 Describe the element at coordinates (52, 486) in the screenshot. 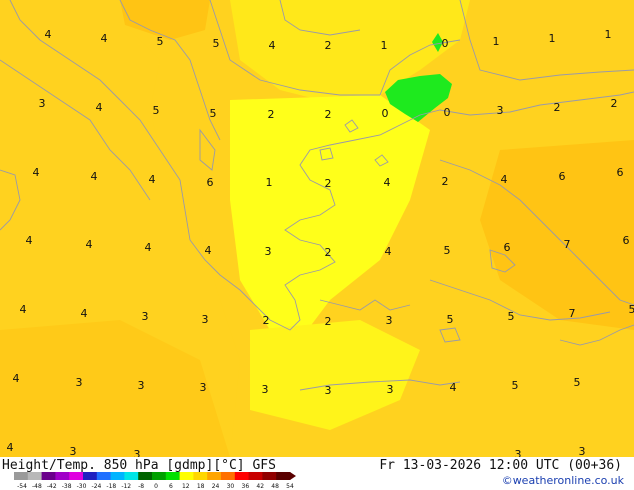

I see `color-scale-tick-label: -42` at that location.